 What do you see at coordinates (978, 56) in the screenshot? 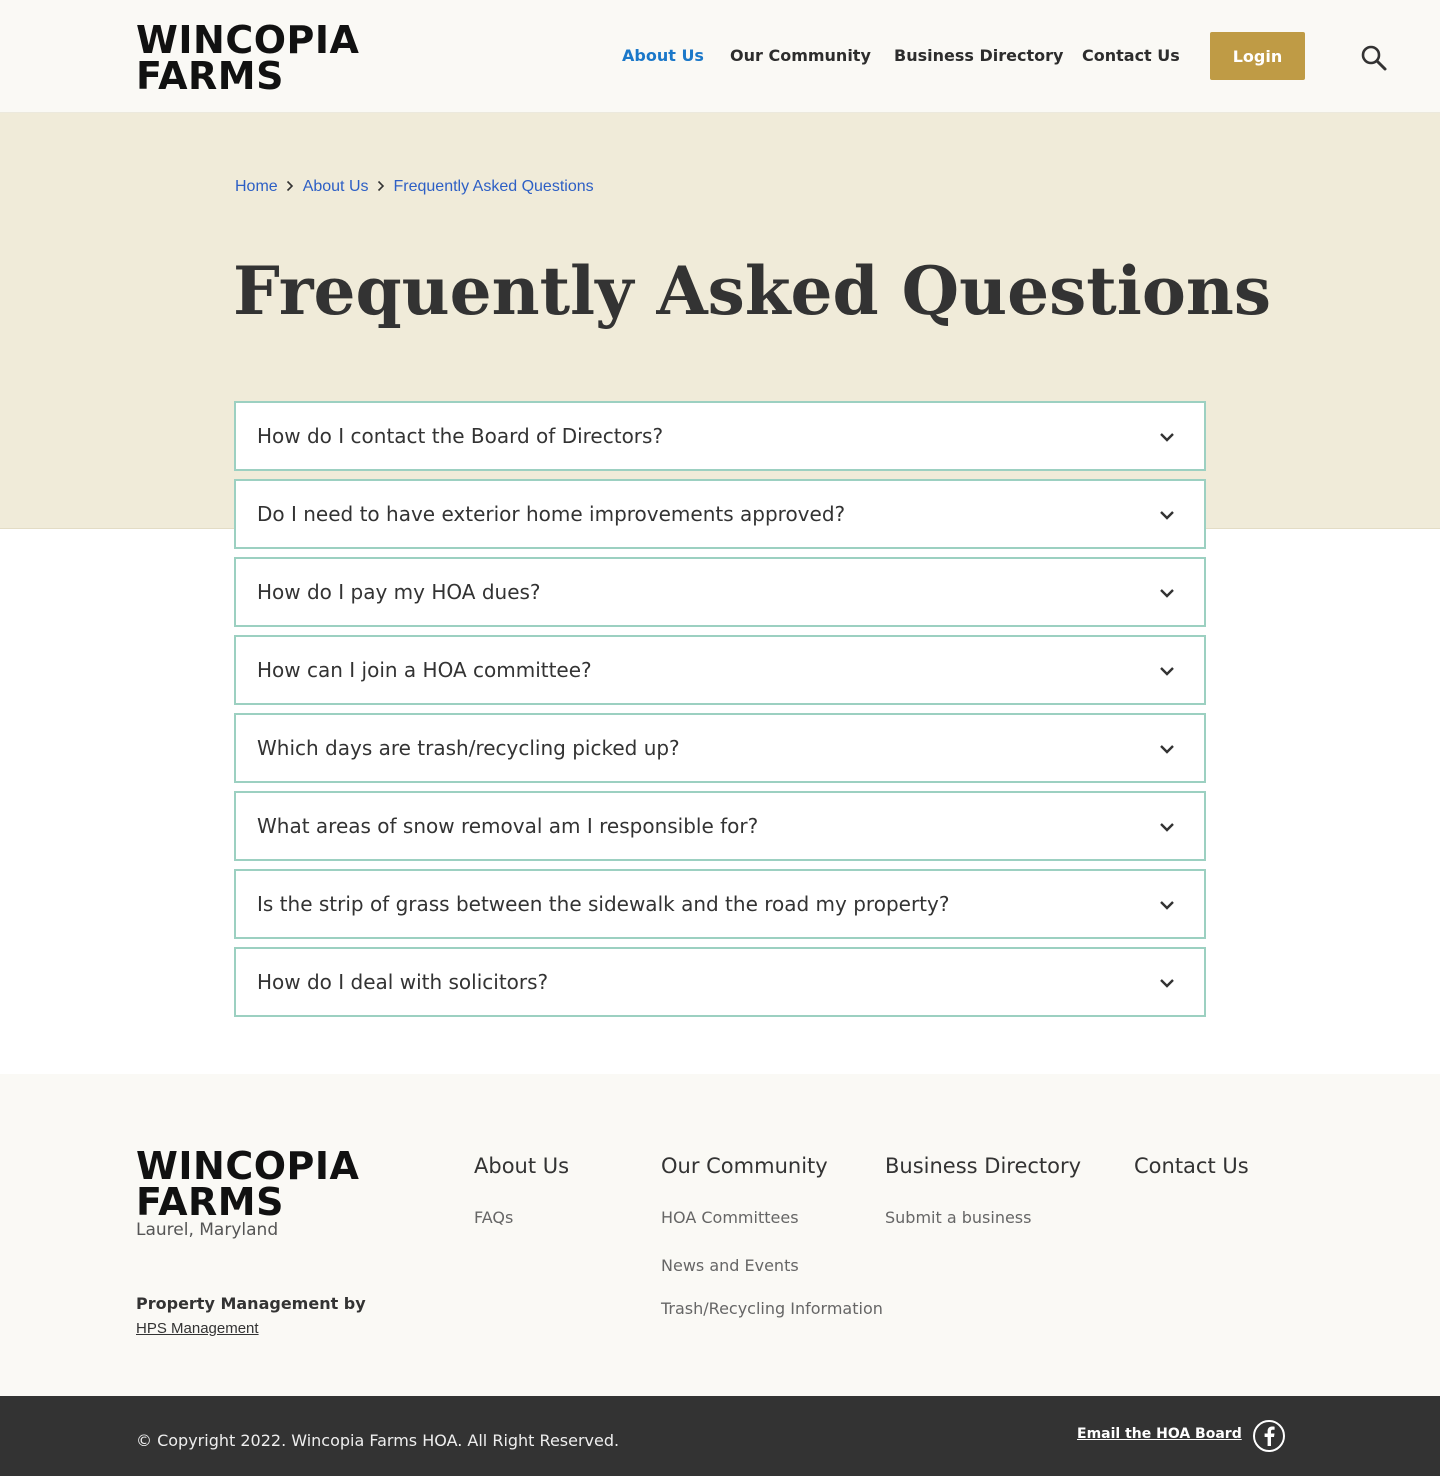
I see `nav-item-business-directory: Business Directory` at bounding box center [978, 56].